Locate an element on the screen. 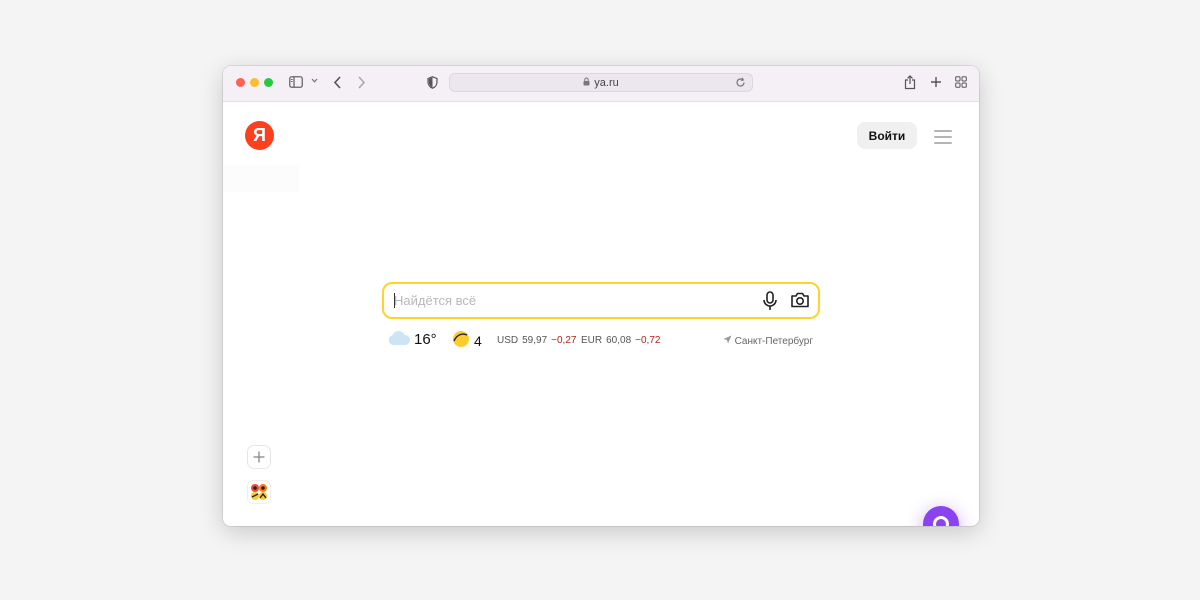 This screenshot has height=600, width=1200. yandex-logo: Я is located at coordinates (259, 135).